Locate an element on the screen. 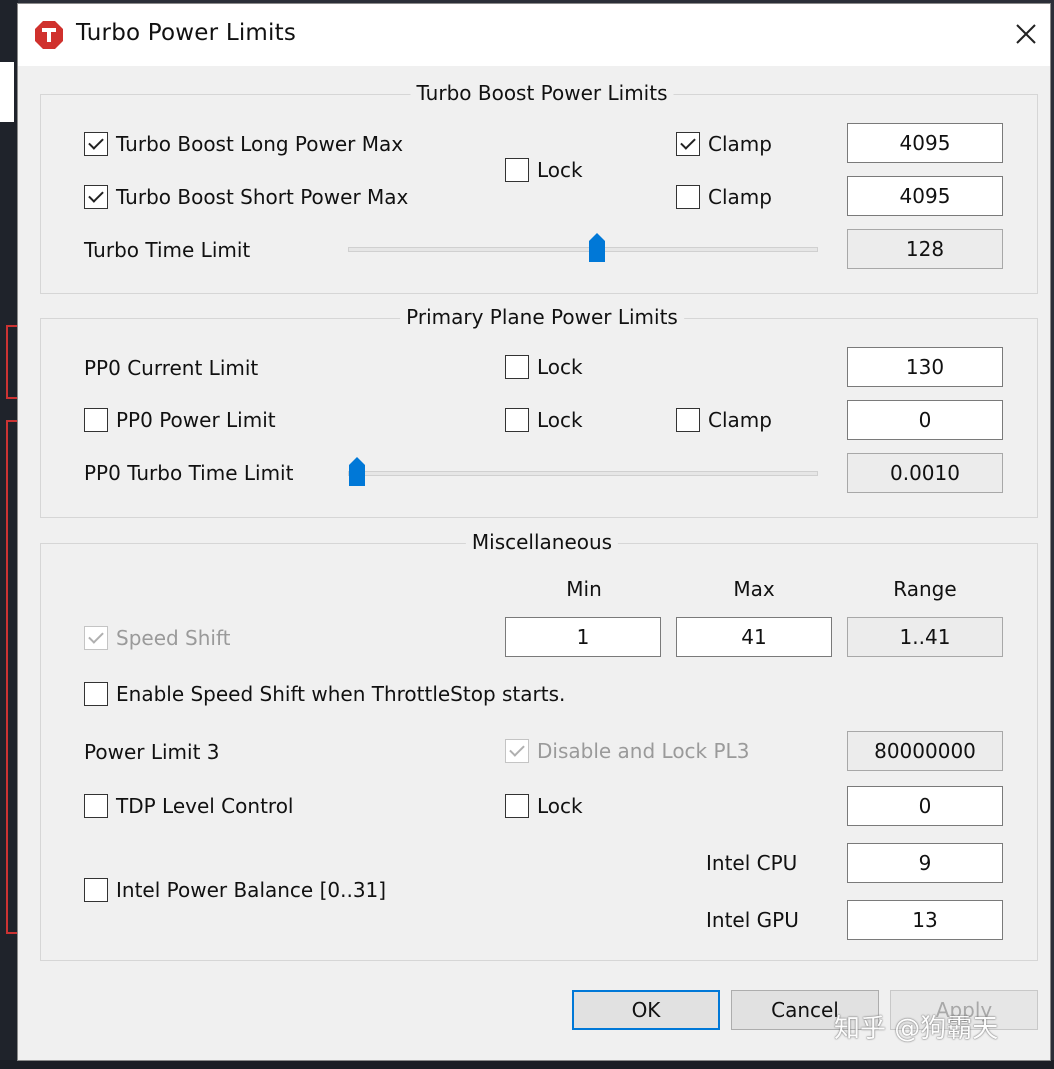 The width and height of the screenshot is (1054, 1069). tdp-lock-checkbox: Lock is located at coordinates (544, 806).